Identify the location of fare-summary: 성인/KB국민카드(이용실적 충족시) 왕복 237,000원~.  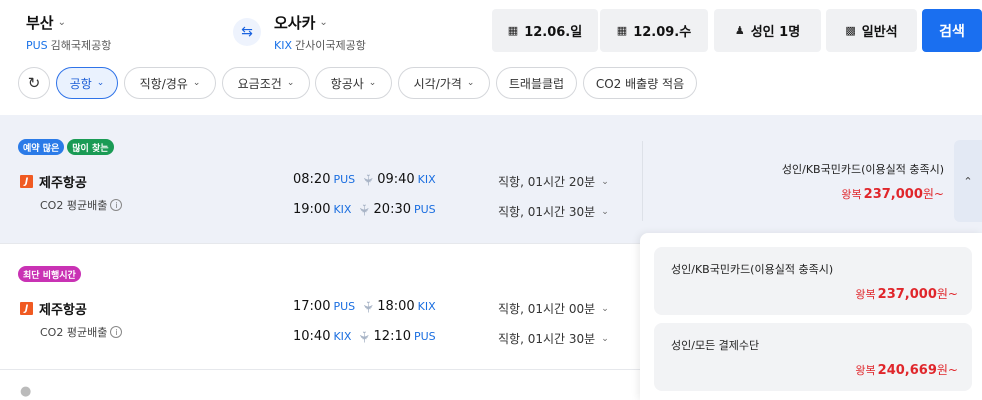
(863, 181).